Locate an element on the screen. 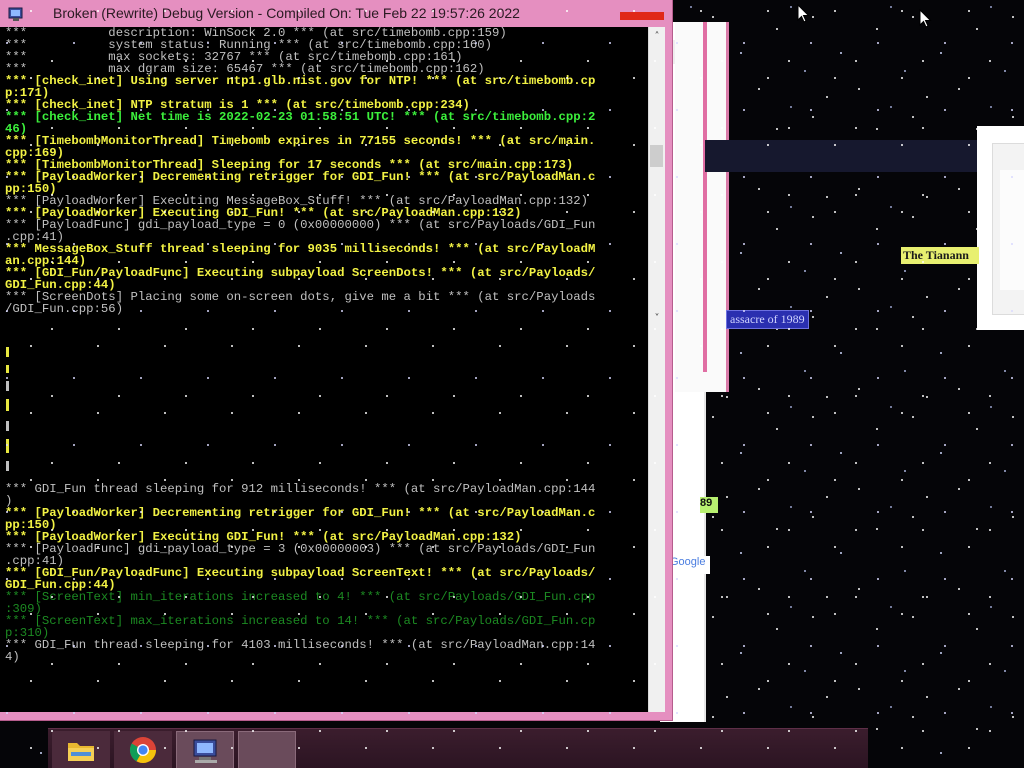  ghost-window-border is located at coordinates (705, 197).